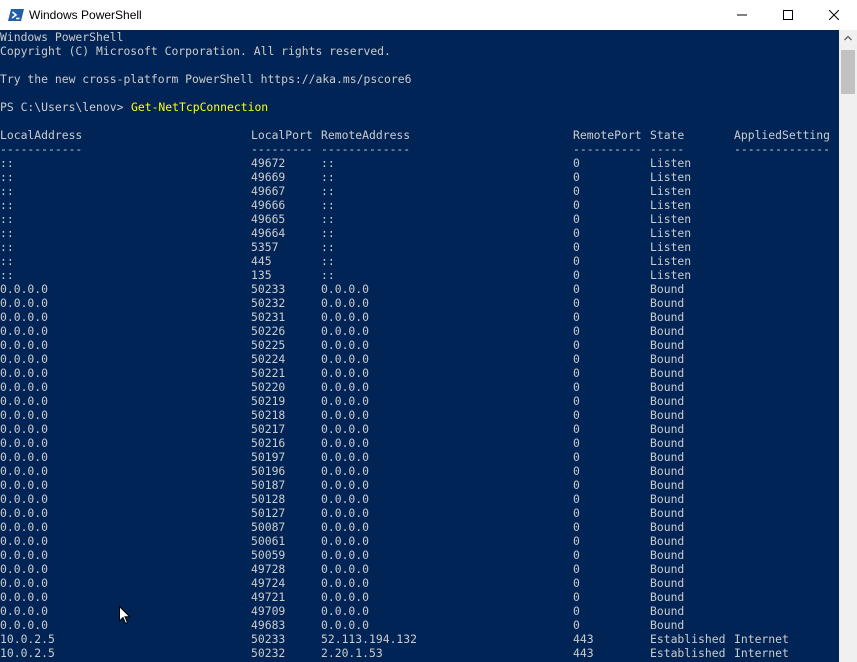 Image resolution: width=857 pixels, height=662 pixels. What do you see at coordinates (428, 15) in the screenshot?
I see `title-bar: Windows PowerShell` at bounding box center [428, 15].